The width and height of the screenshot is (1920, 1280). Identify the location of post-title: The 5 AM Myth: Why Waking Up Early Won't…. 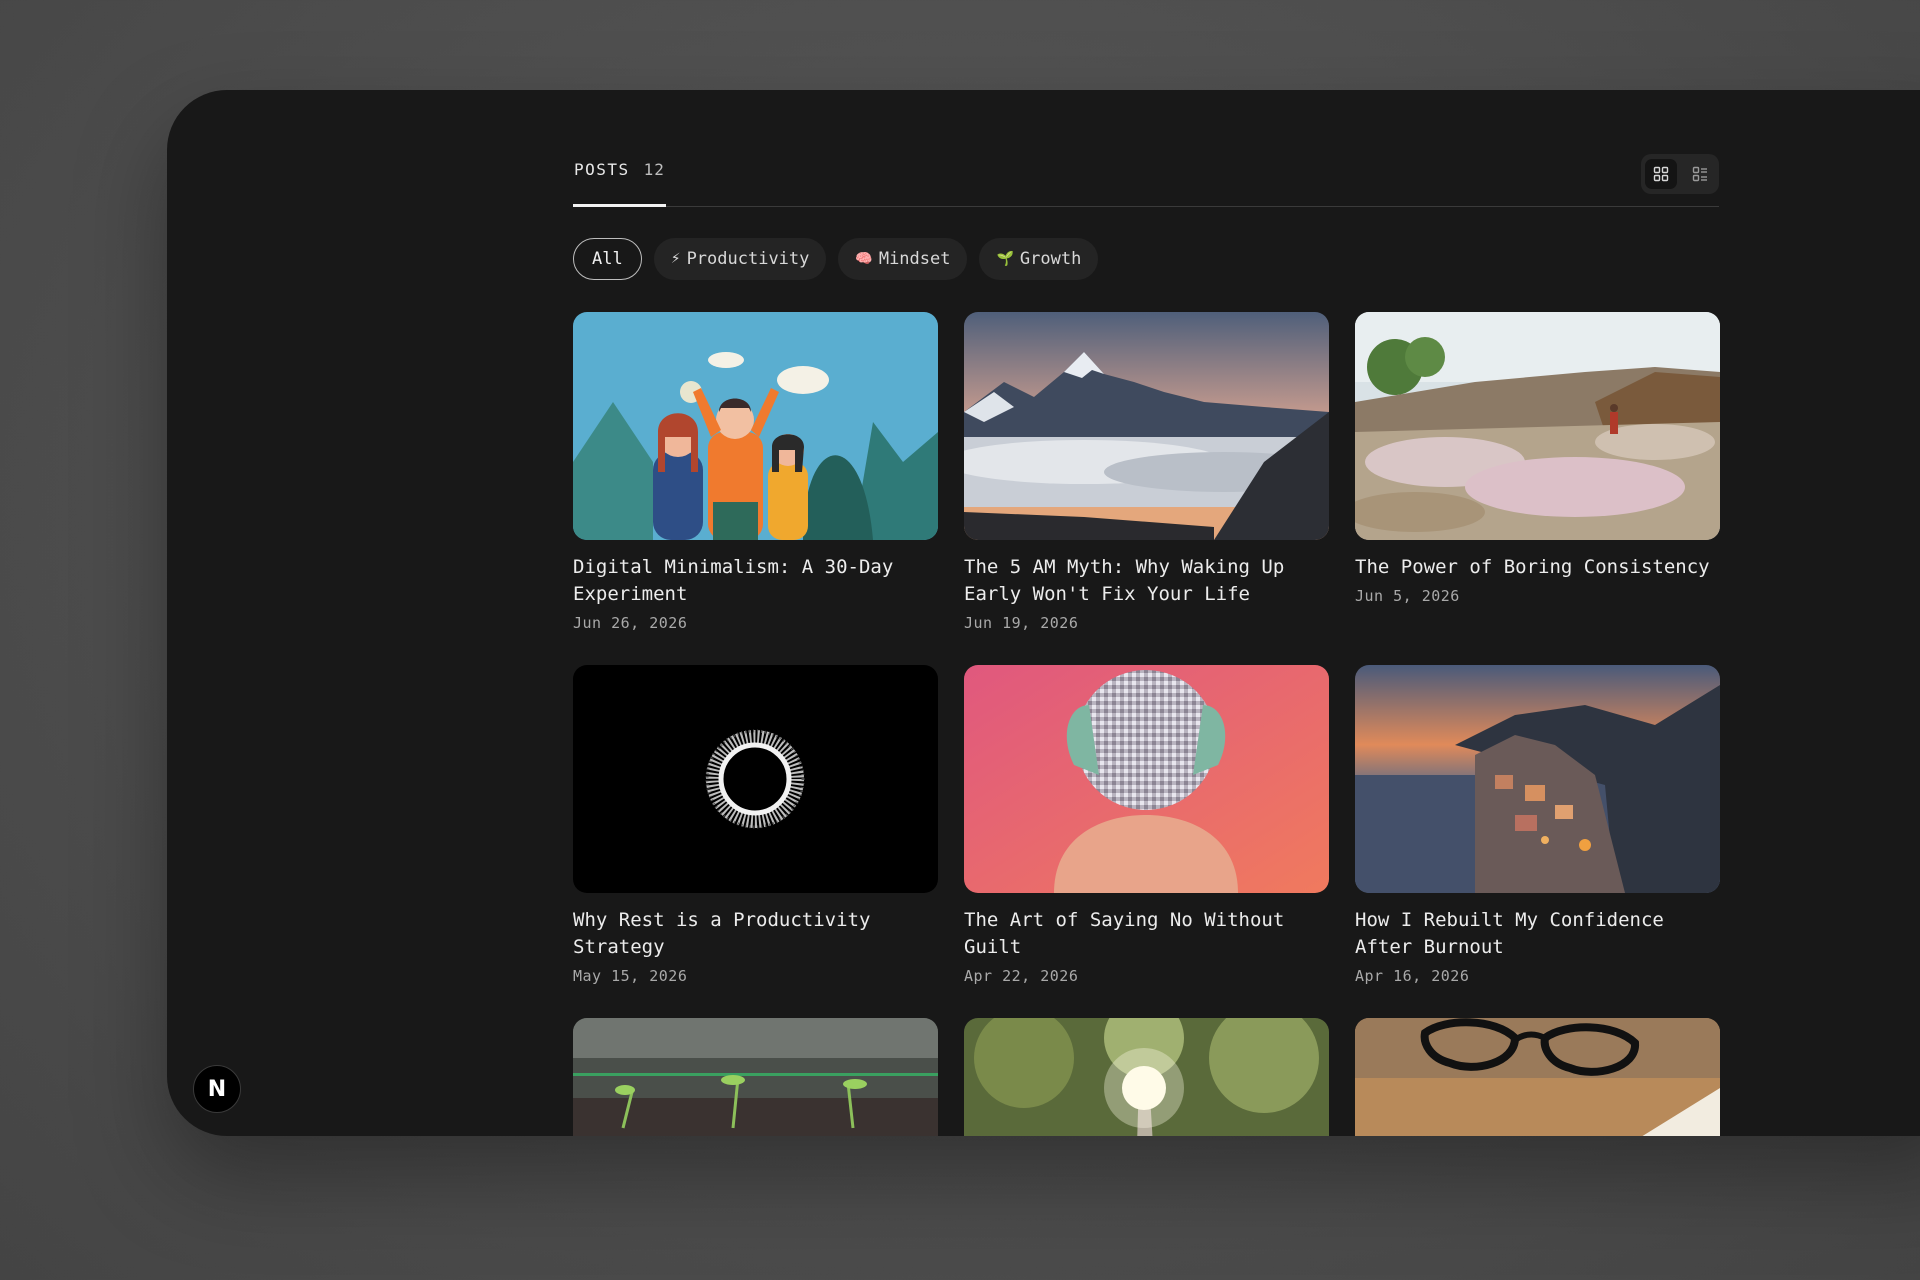
(1124, 580).